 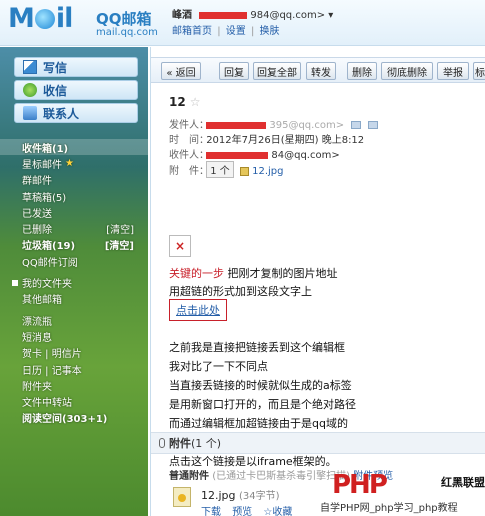 What do you see at coordinates (237, 155) in the screenshot?
I see `redacted-recipient` at bounding box center [237, 155].